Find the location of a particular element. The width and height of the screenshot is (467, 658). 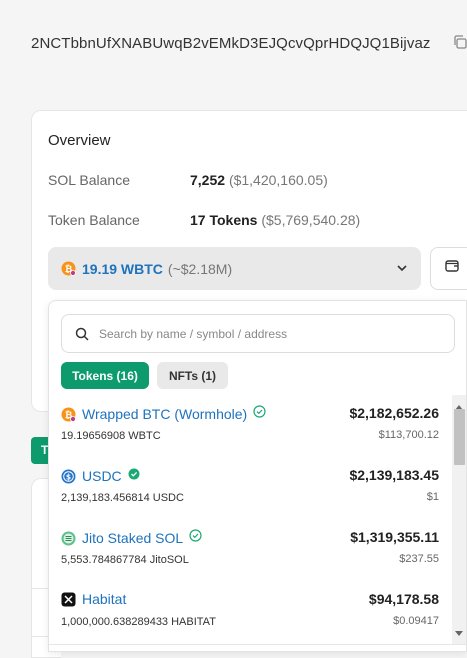

scroll-thumb is located at coordinates (459, 437).